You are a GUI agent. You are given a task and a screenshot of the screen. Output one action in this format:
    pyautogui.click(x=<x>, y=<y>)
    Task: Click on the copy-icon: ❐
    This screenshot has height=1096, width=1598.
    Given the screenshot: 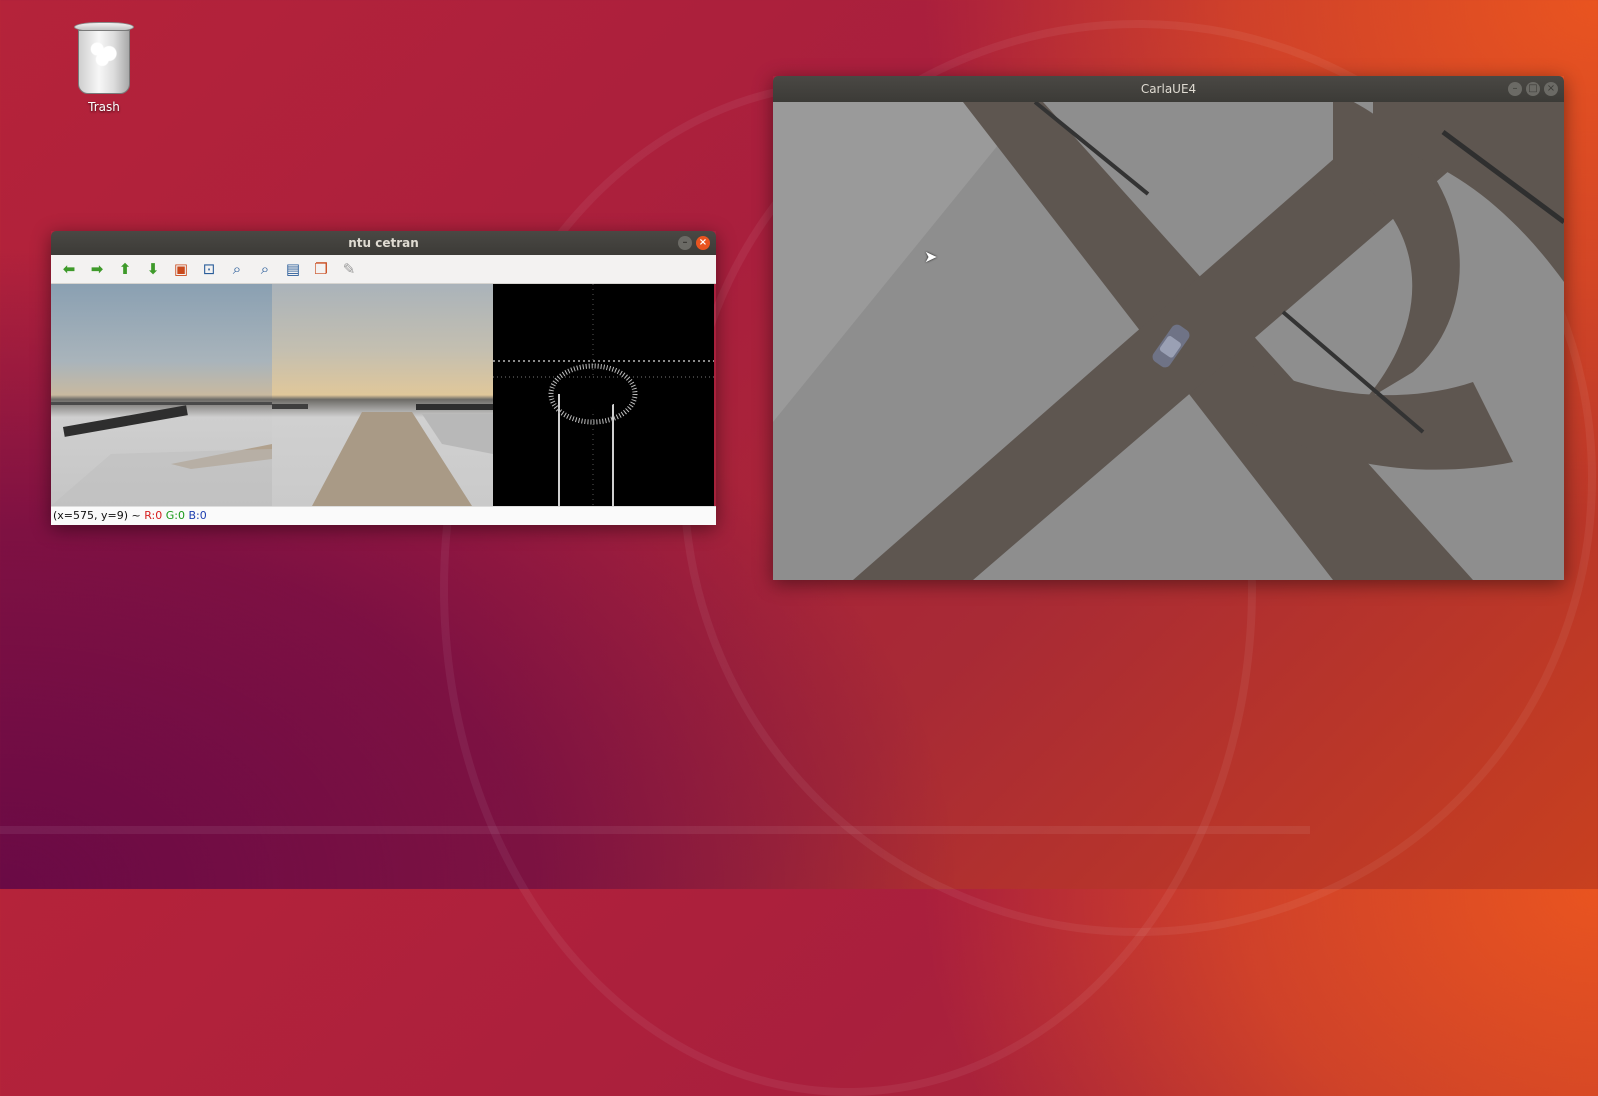 What is the action you would take?
    pyautogui.click(x=321, y=269)
    